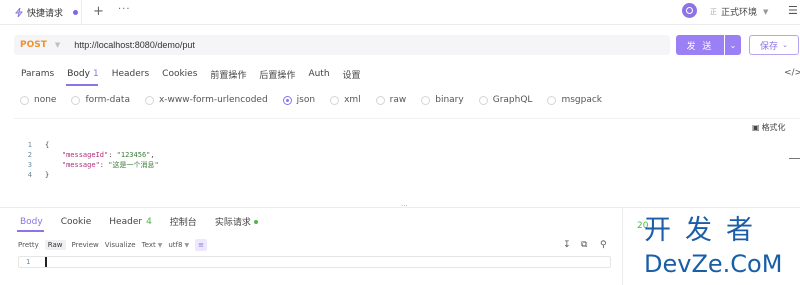  Describe the element at coordinates (342, 45) in the screenshot. I see `request-bar: POST ▼ http://localhost:8080/demo/put` at that location.